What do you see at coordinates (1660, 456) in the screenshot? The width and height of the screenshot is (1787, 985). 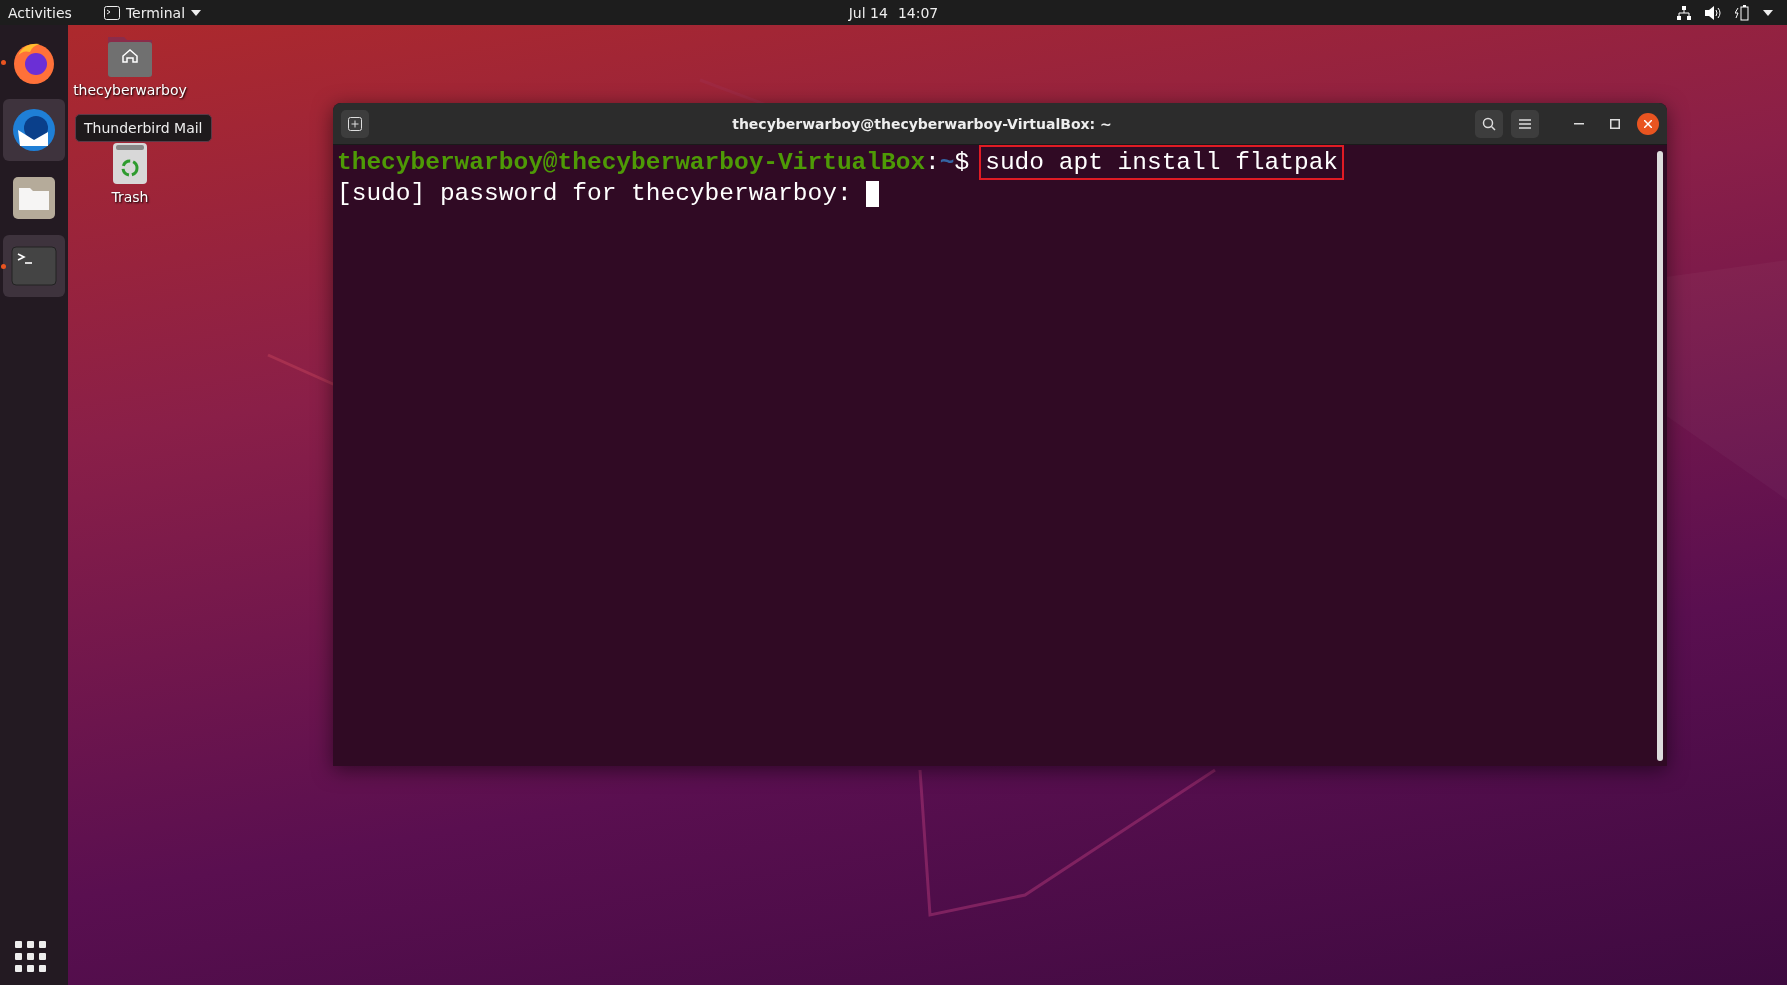 I see `scrollbar` at bounding box center [1660, 456].